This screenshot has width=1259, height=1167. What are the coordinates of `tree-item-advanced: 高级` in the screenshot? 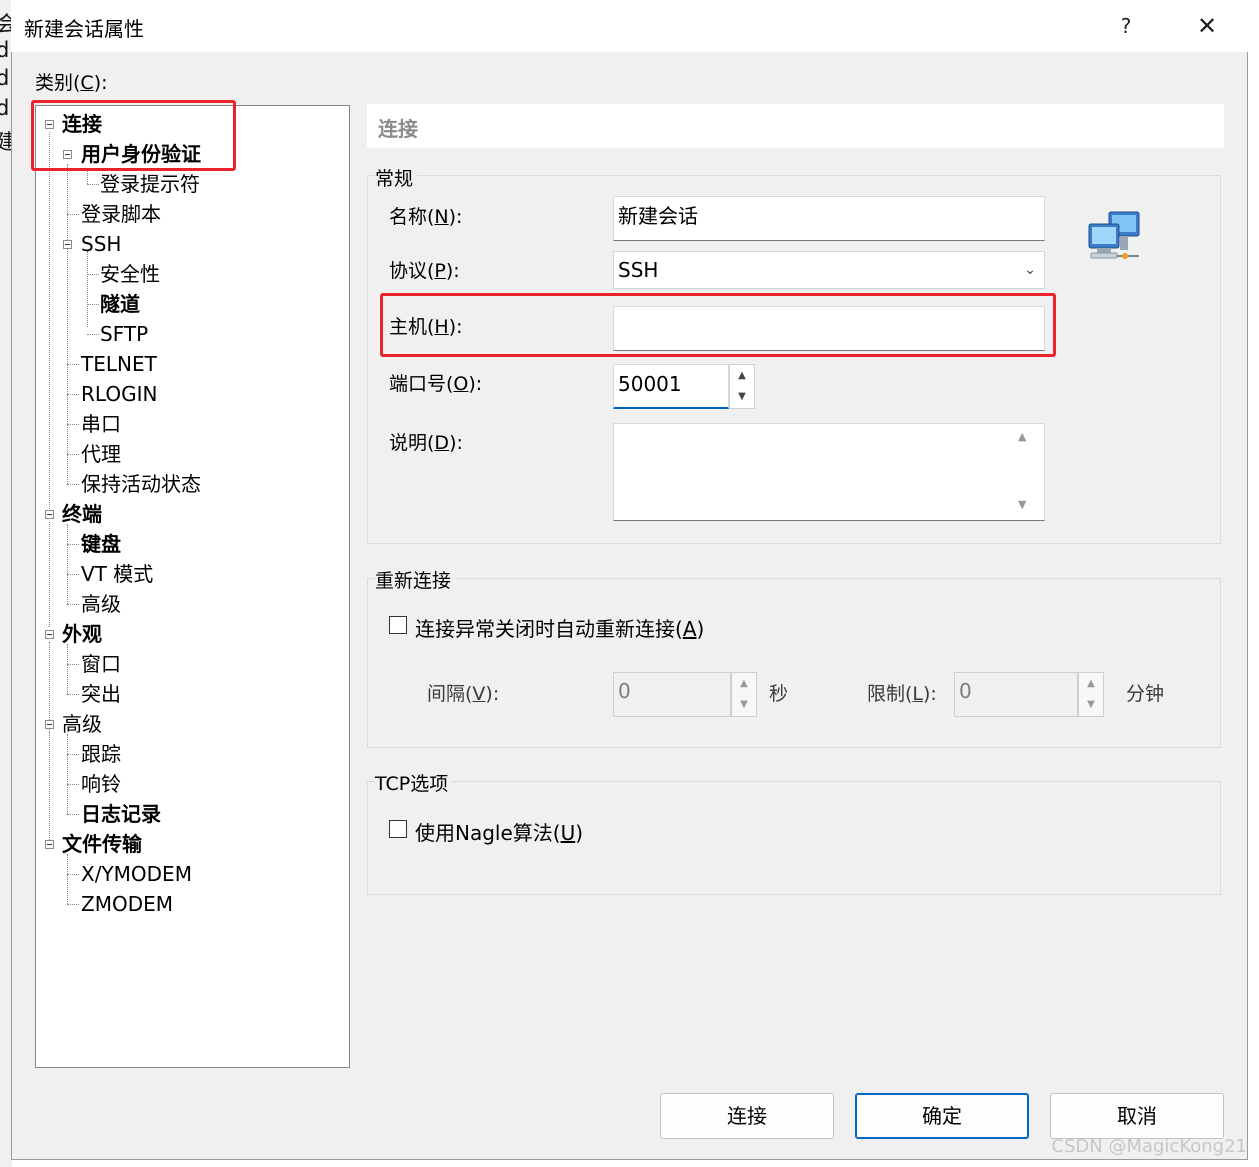 It's located at (82, 724).